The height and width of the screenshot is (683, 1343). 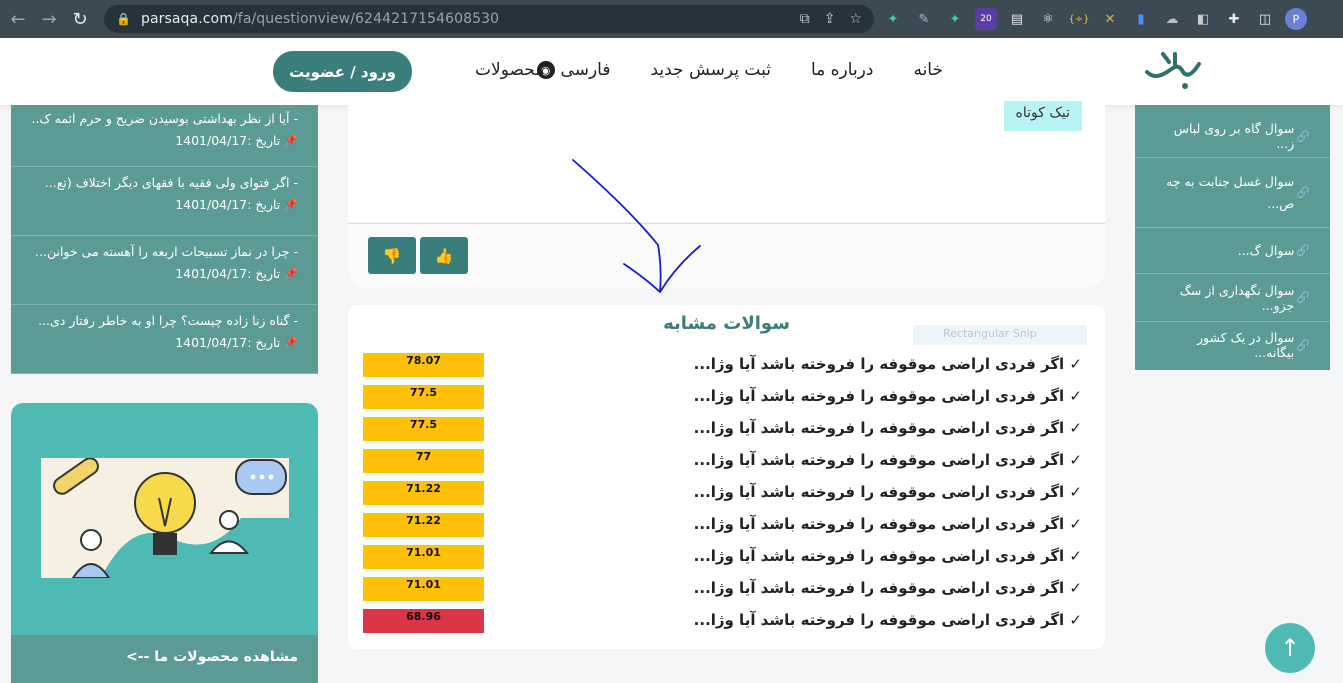 I want to click on vote-bar: 👎 👍, so click(x=726, y=255).